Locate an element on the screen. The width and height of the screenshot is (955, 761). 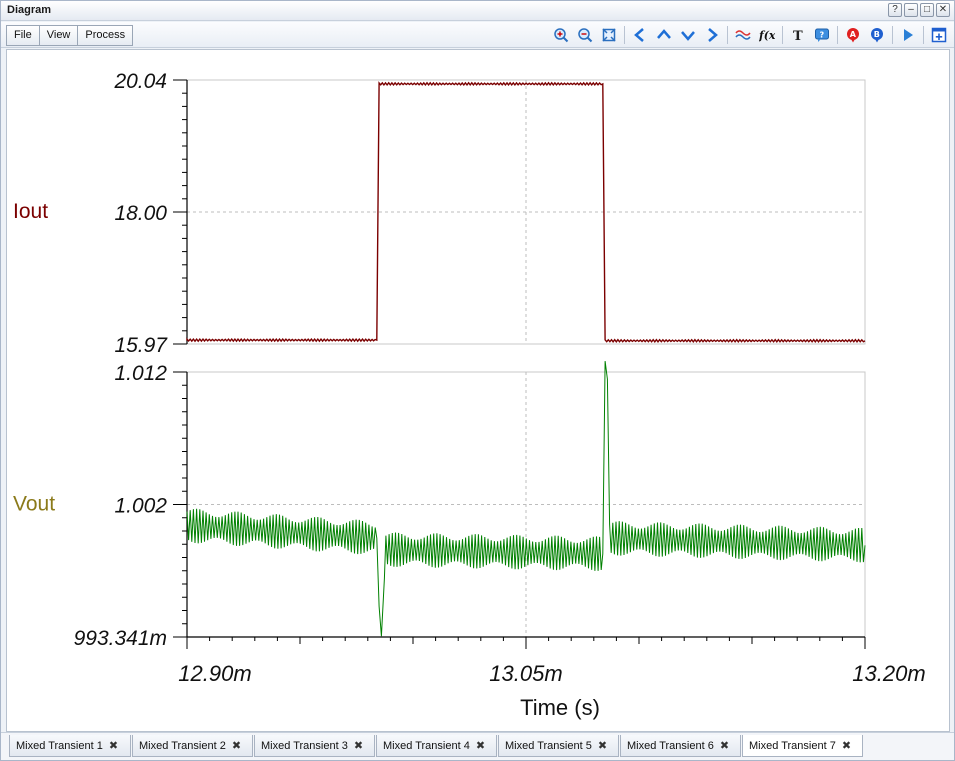
svg-text: B is located at coordinates (877, 34).